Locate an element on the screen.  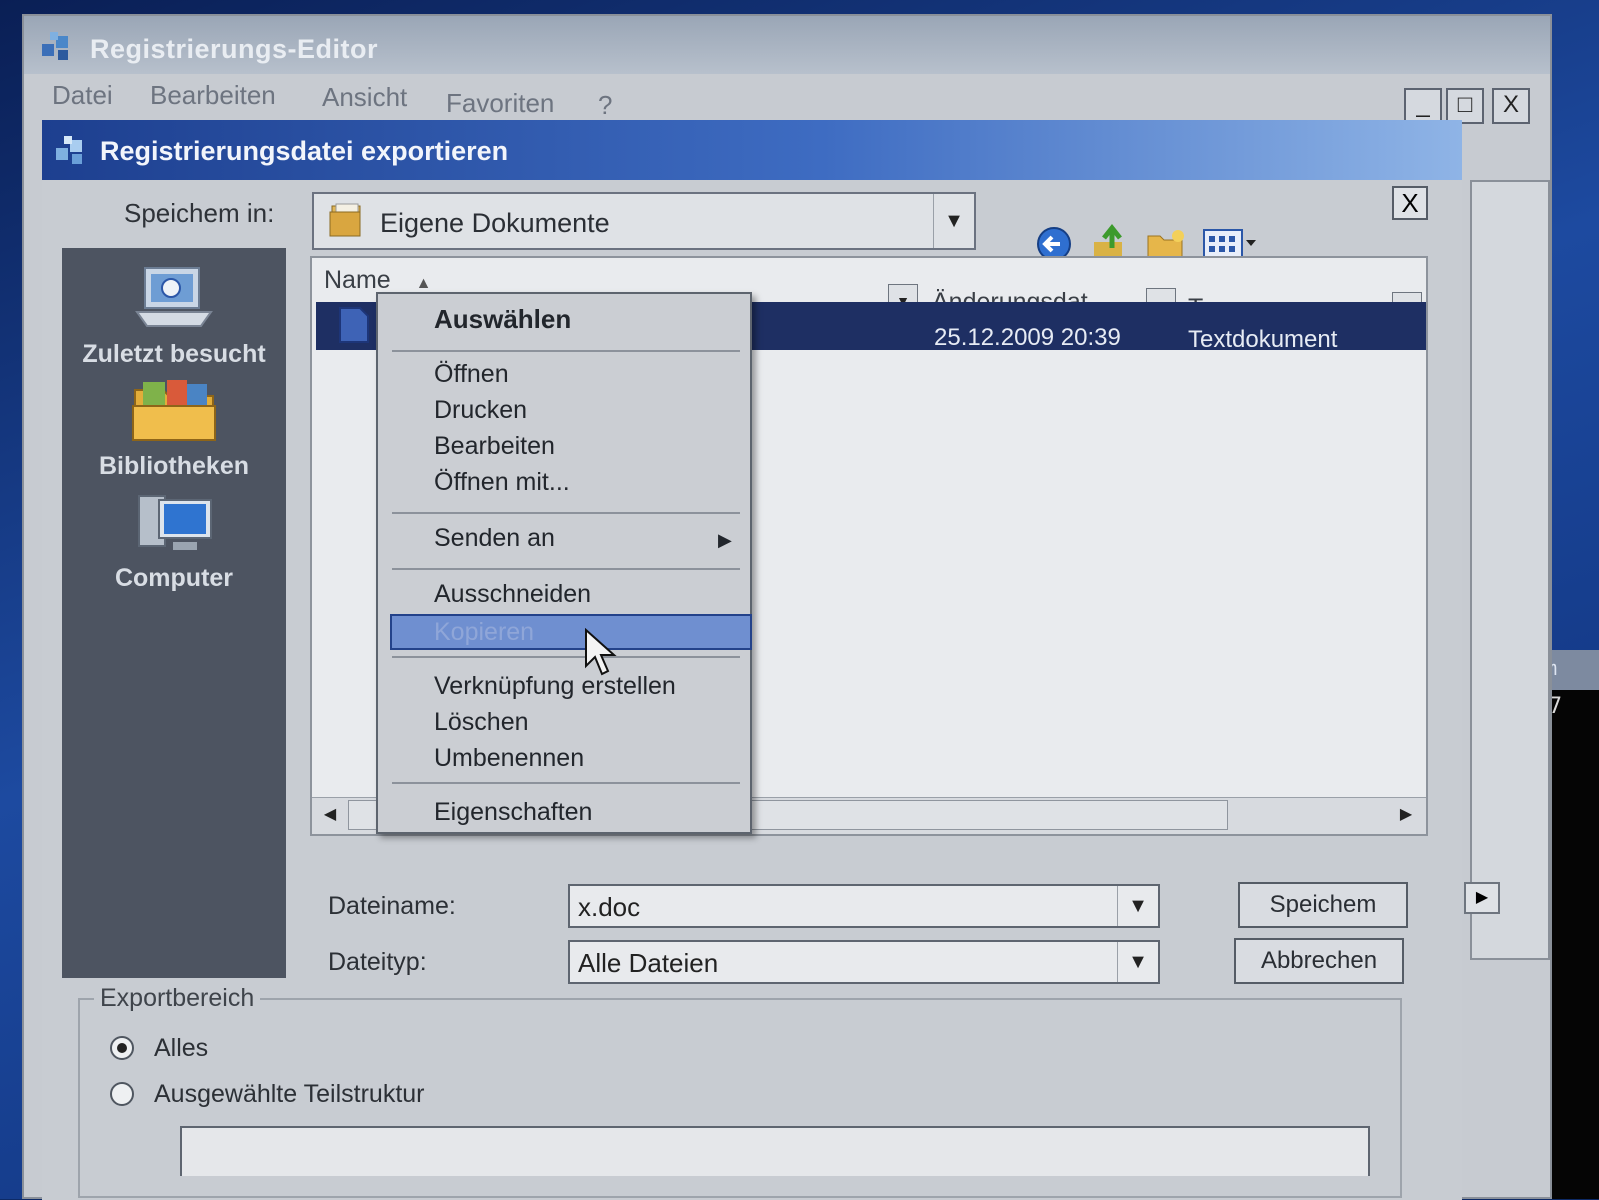
submenu-arrow-icon: ▶ is located at coordinates (725, 540).